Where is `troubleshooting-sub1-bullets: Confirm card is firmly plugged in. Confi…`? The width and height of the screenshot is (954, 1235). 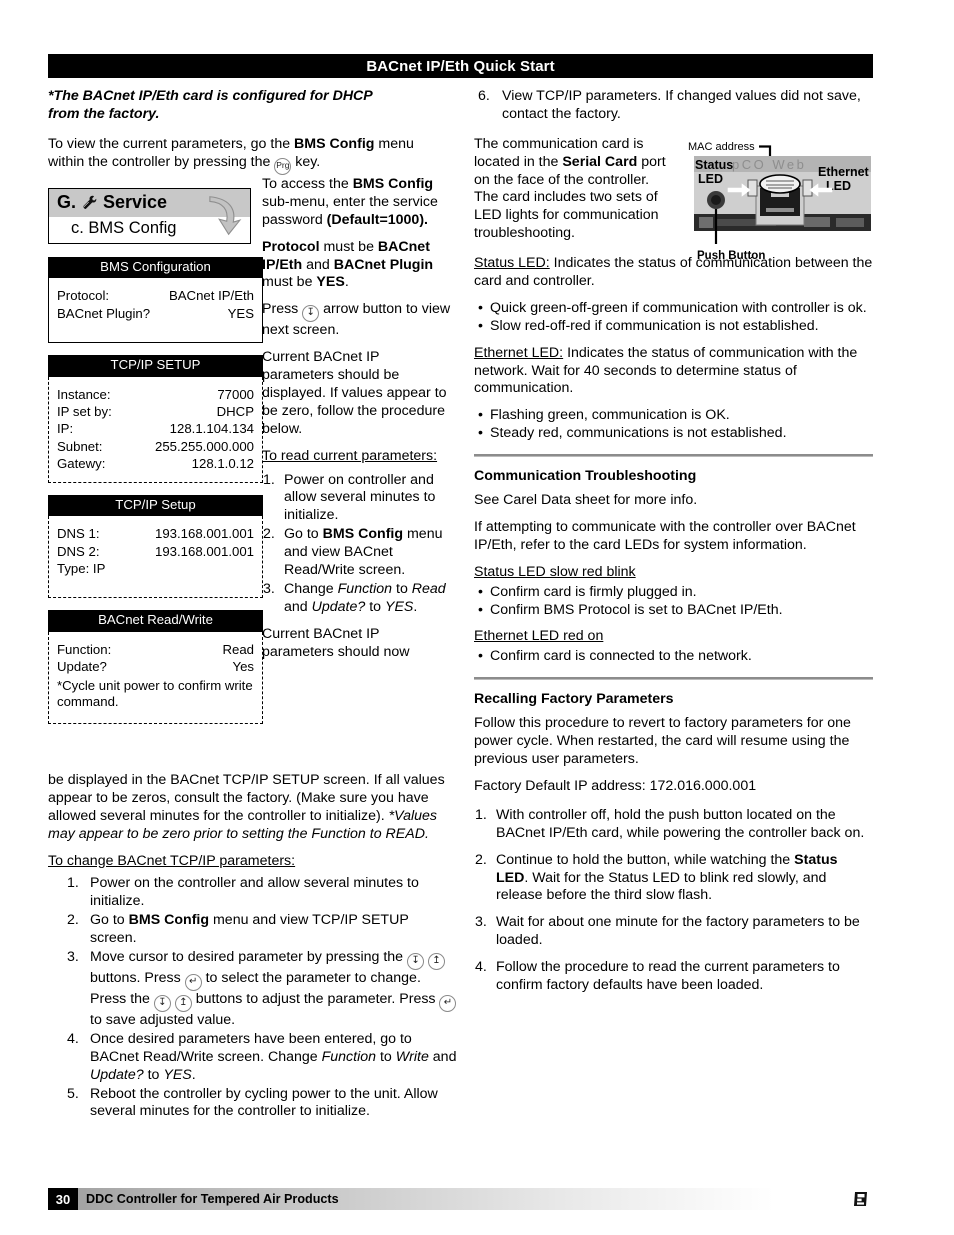
troubleshooting-sub1-bullets: Confirm card is firmly plugged in. Confi… is located at coordinates (673, 602).